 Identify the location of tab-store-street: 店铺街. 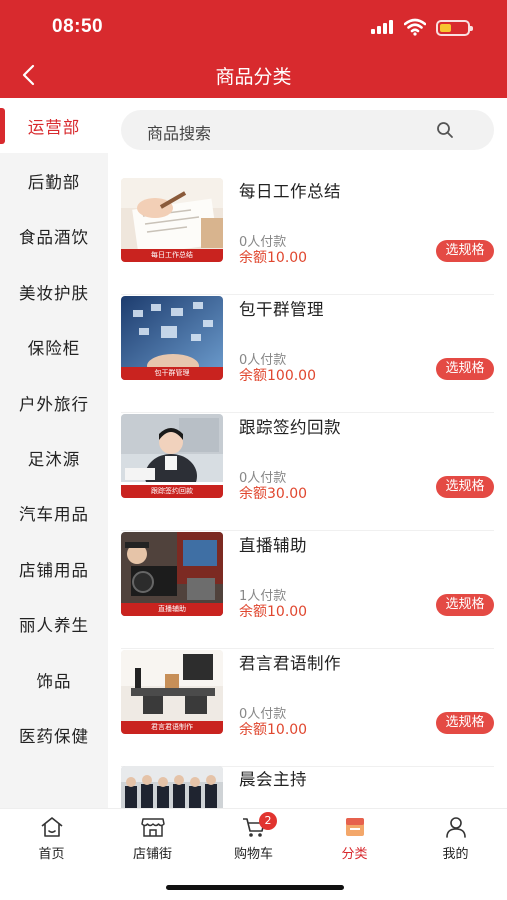
(152, 841).